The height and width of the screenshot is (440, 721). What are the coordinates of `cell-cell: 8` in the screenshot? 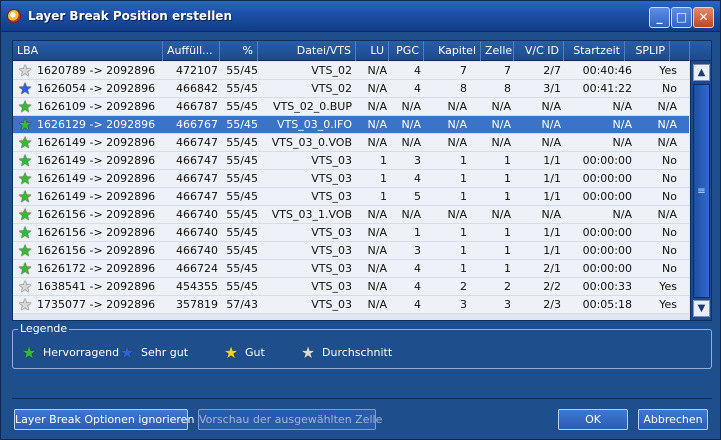 It's located at (507, 88).